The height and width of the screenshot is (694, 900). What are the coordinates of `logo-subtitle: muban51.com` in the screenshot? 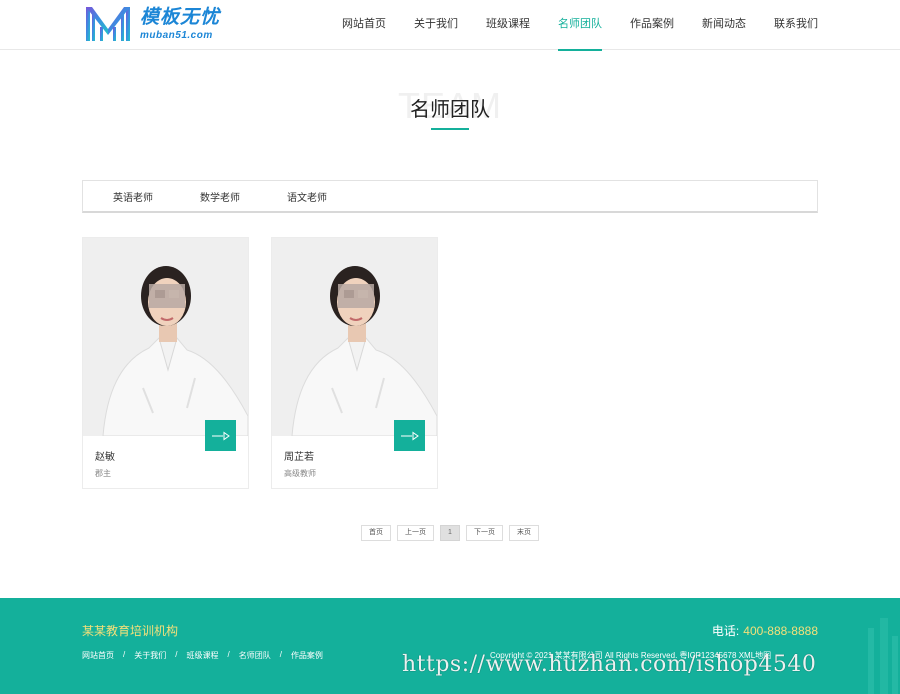 It's located at (176, 35).